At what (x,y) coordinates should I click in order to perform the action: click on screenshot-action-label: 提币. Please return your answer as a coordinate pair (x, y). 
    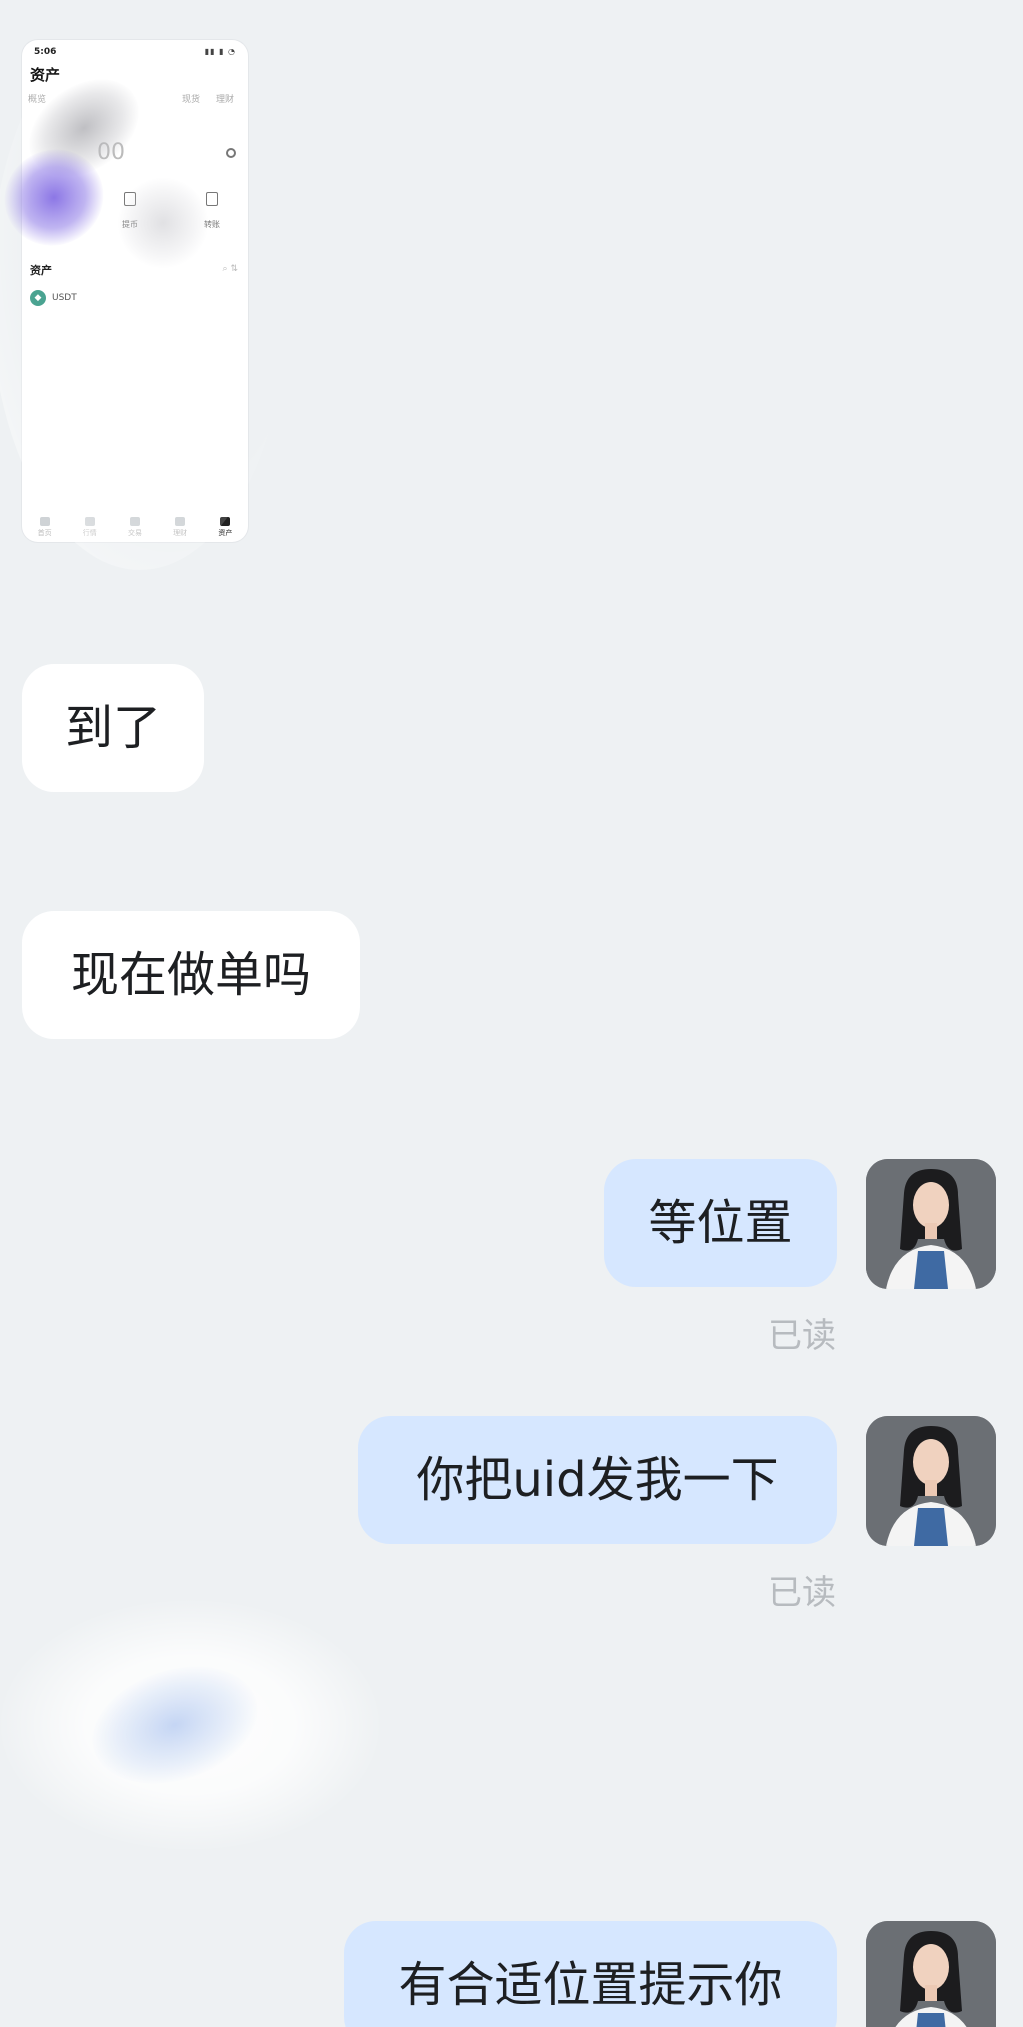
    Looking at the image, I should click on (130, 224).